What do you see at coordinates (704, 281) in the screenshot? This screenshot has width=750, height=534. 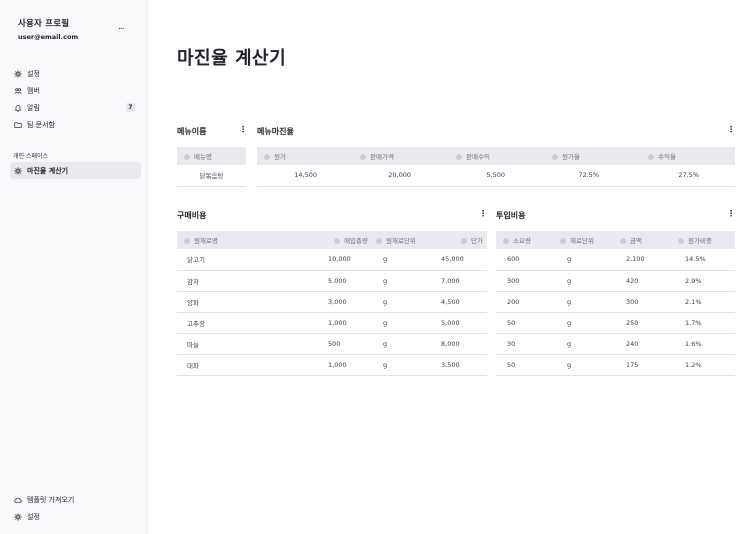 I see `table-cell: 2.9%` at bounding box center [704, 281].